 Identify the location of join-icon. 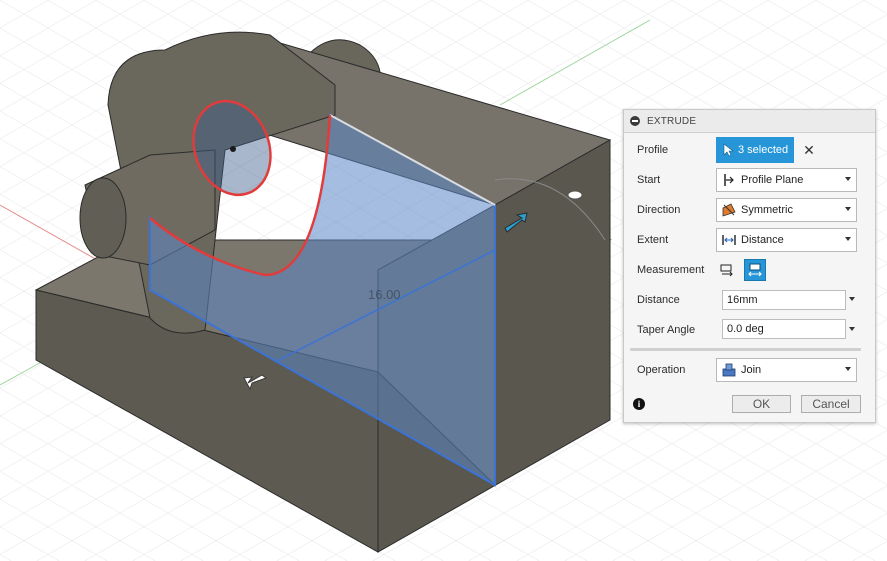
(729, 370).